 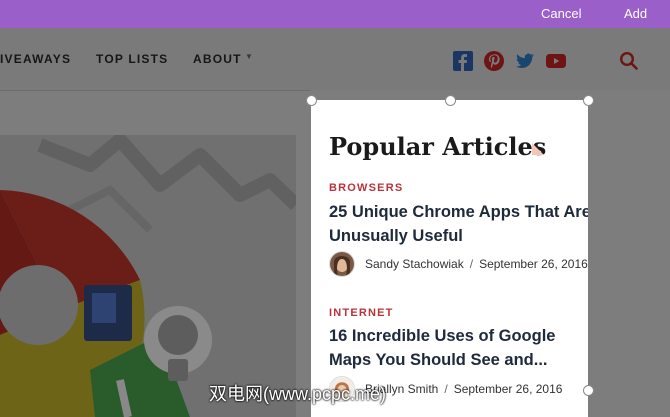 I want to click on twitter-icon, so click(x=525, y=61).